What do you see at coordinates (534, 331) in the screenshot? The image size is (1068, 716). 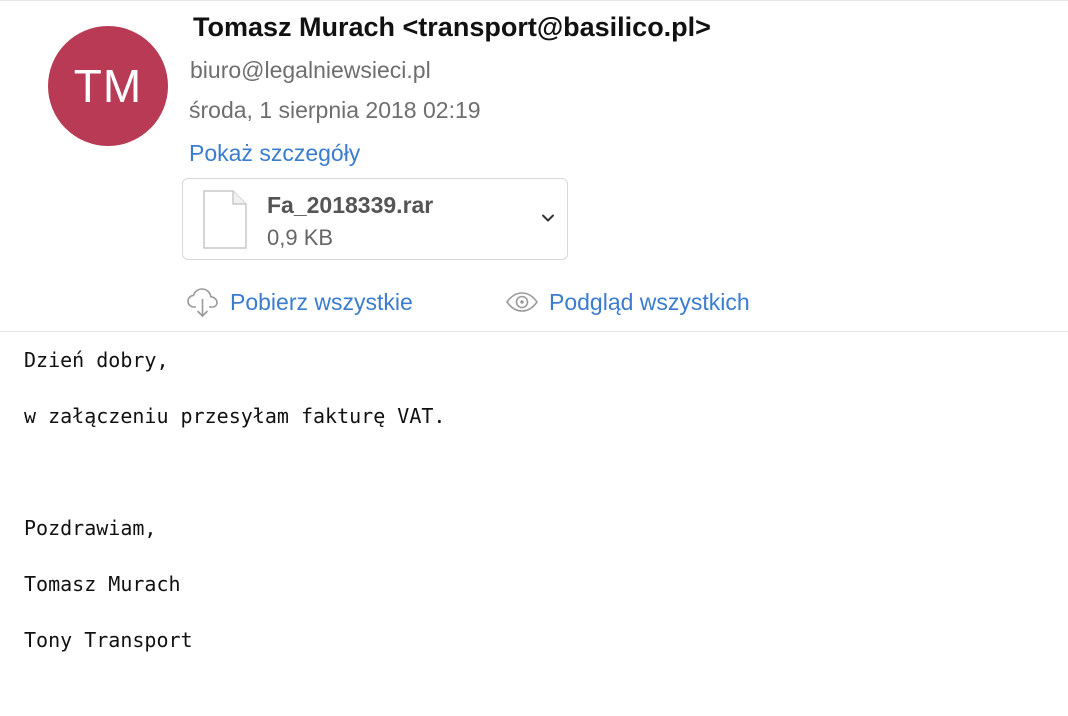 I see `header-divider` at bounding box center [534, 331].